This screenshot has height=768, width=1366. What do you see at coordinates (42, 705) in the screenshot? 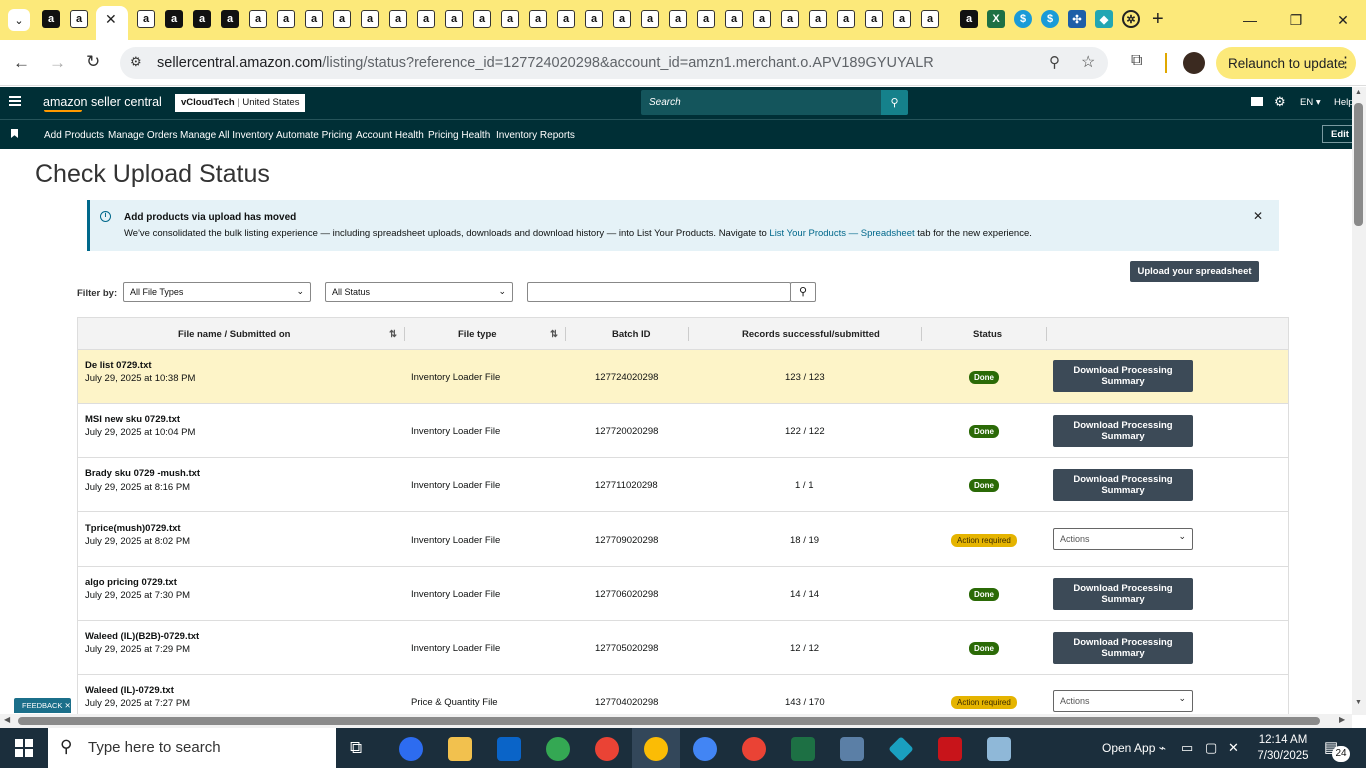
I see `feedback-button: FEEDBACK ✕` at bounding box center [42, 705].